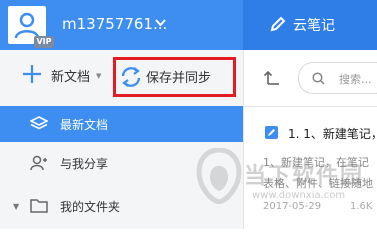  What do you see at coordinates (16, 206) in the screenshot?
I see `expand-triangle-icon: ▼` at bounding box center [16, 206].